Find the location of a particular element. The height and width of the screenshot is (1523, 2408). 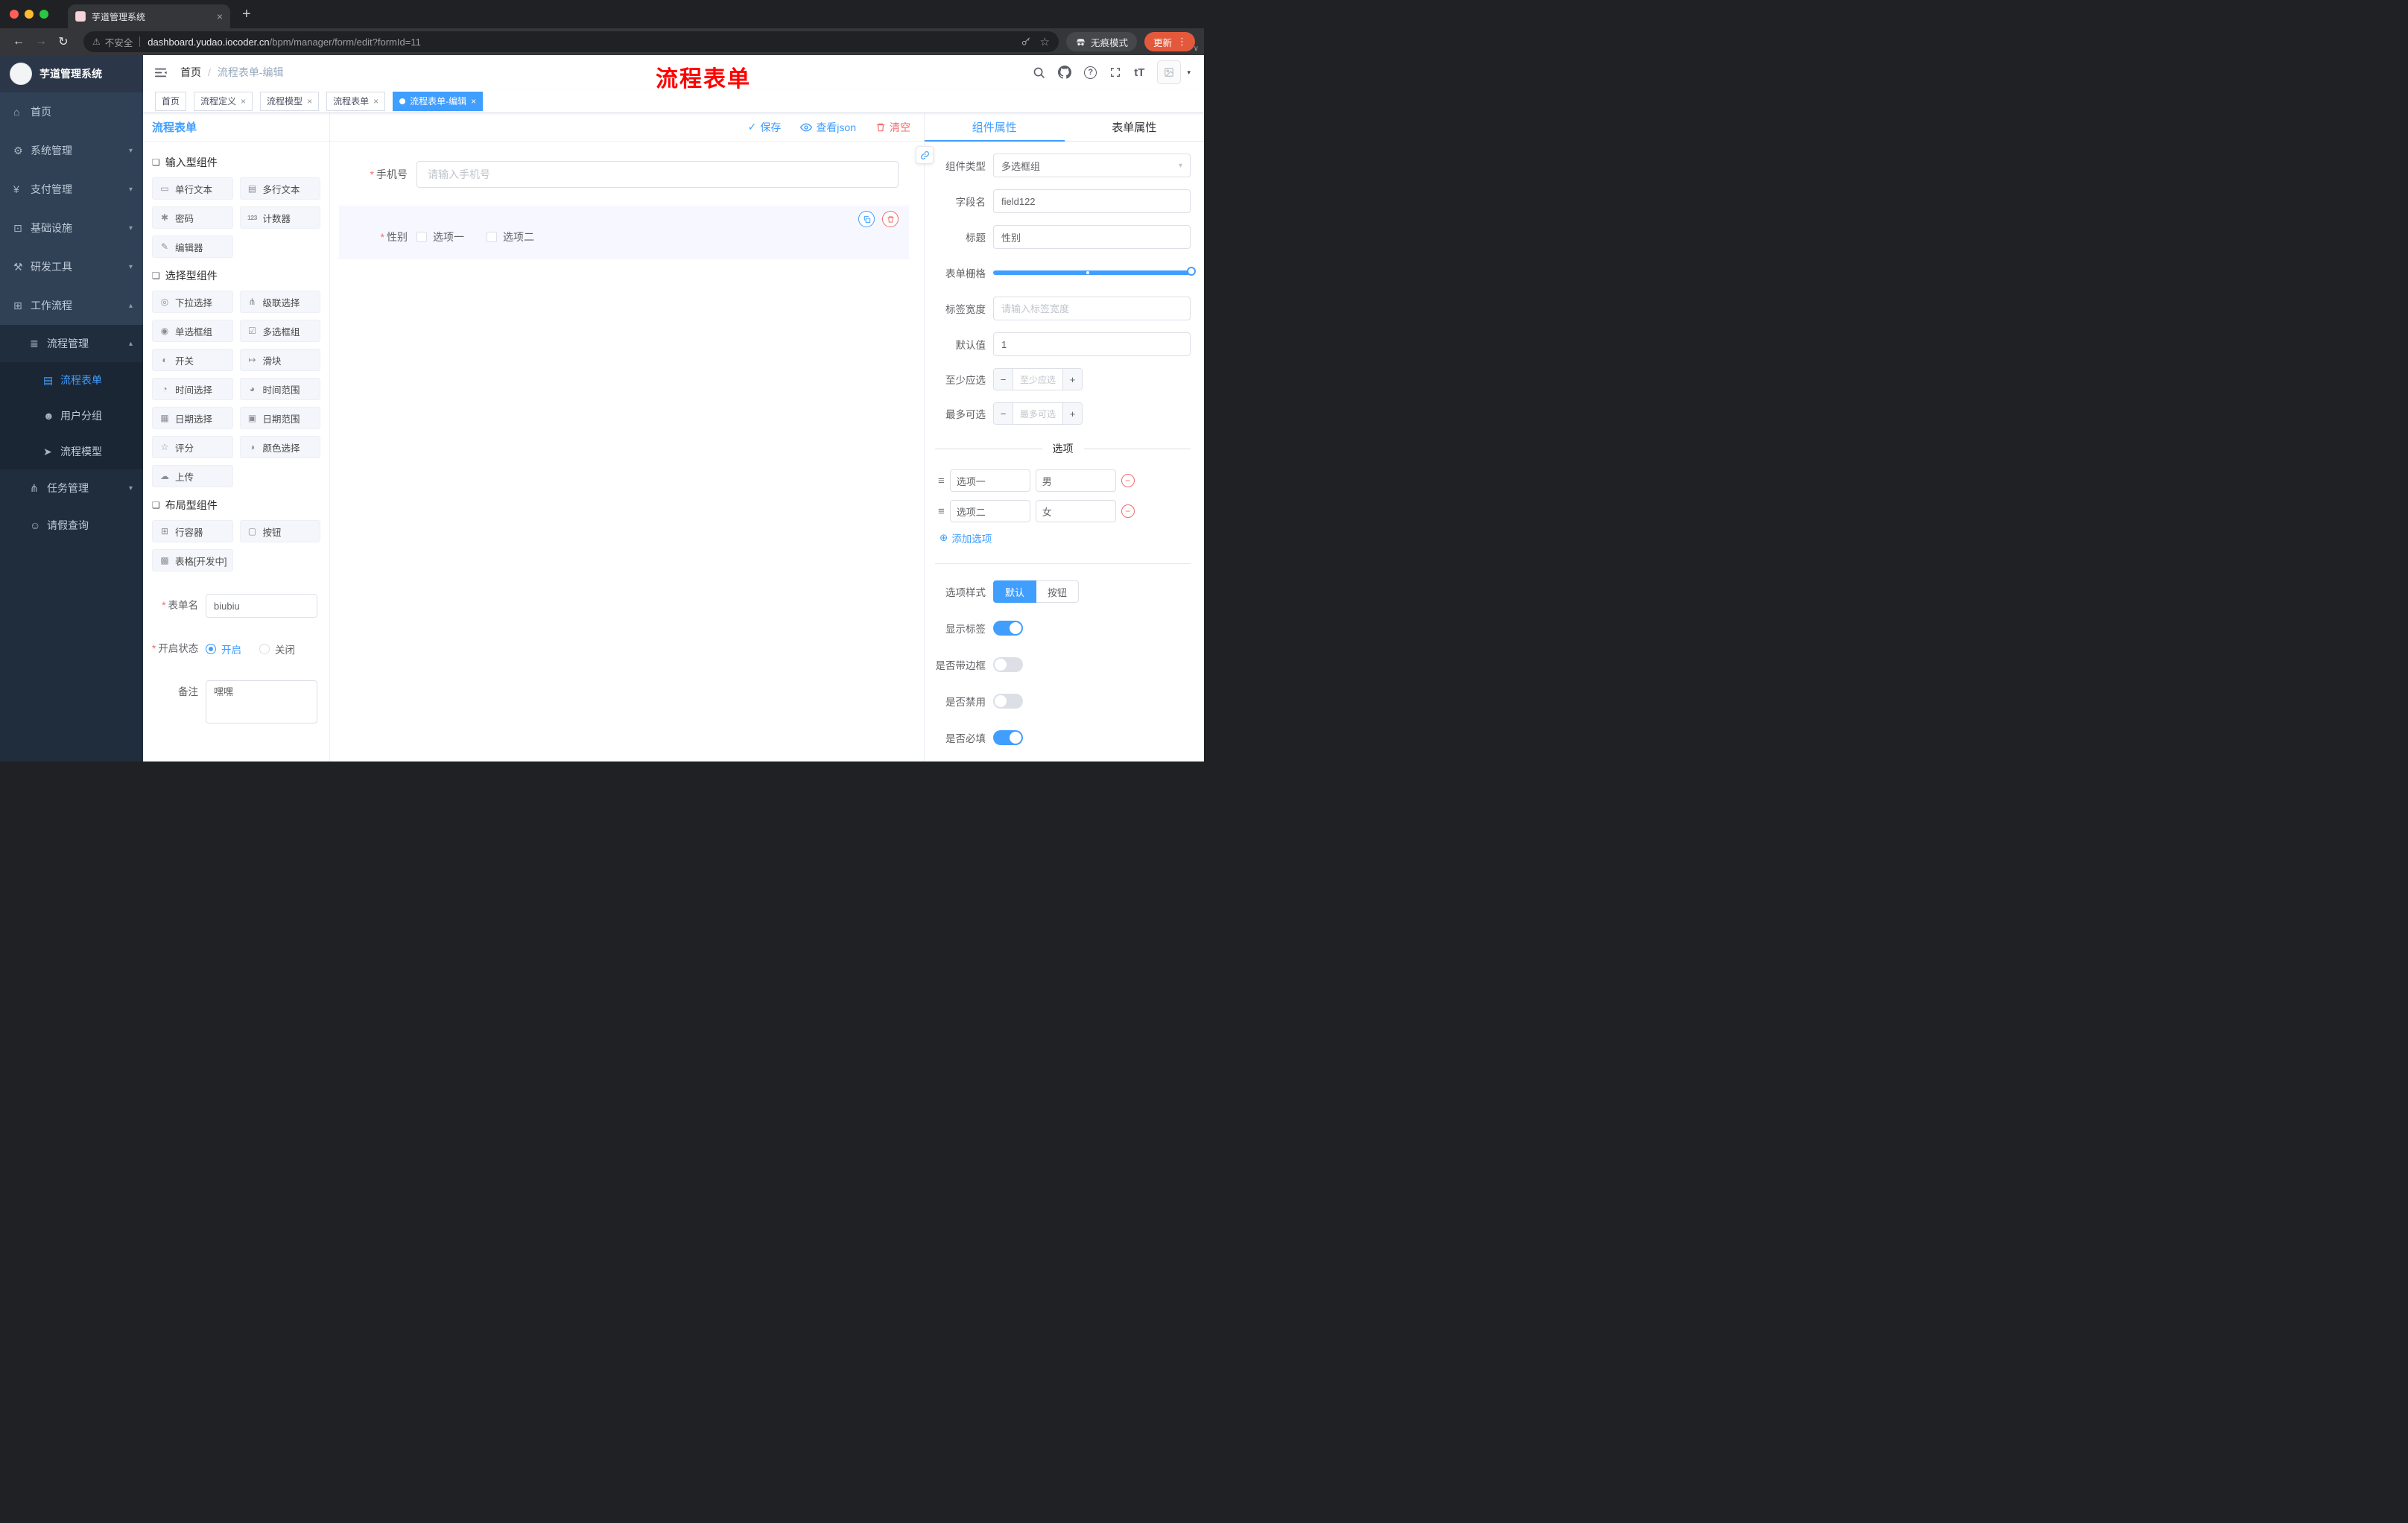

label-width-input is located at coordinates (1092, 309).